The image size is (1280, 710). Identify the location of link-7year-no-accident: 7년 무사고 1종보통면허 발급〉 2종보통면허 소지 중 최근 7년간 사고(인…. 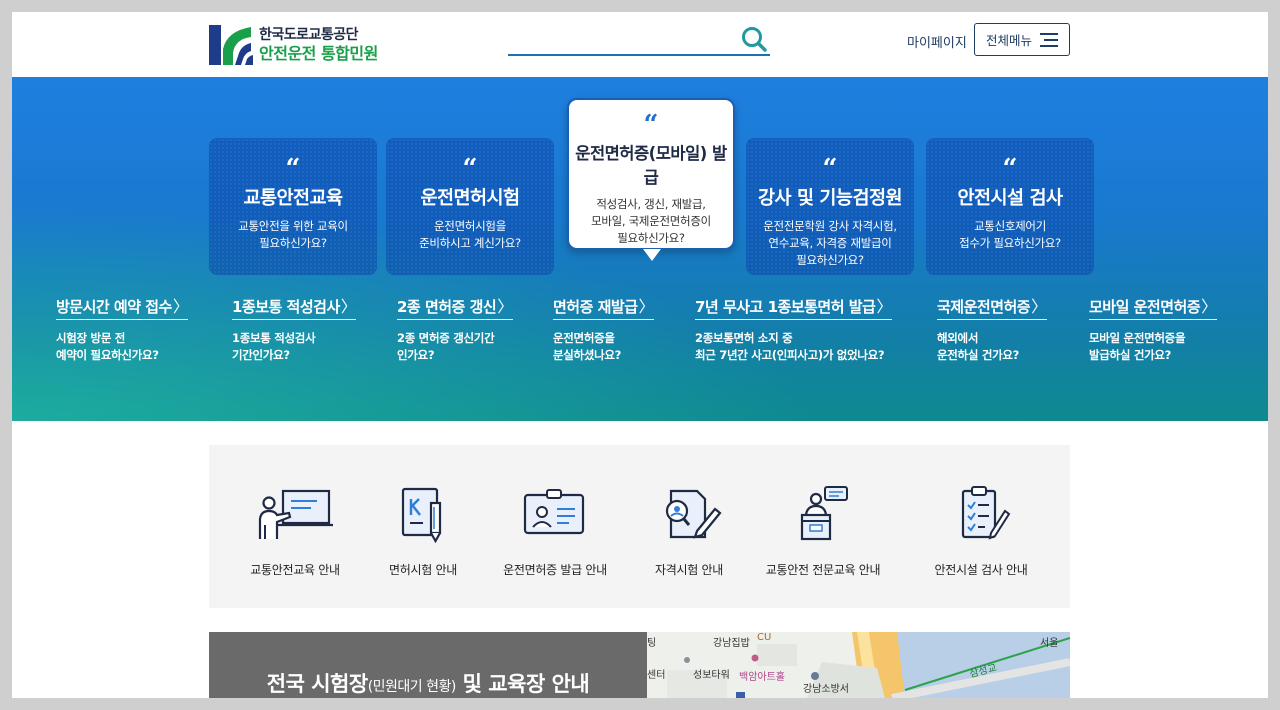
(793, 328).